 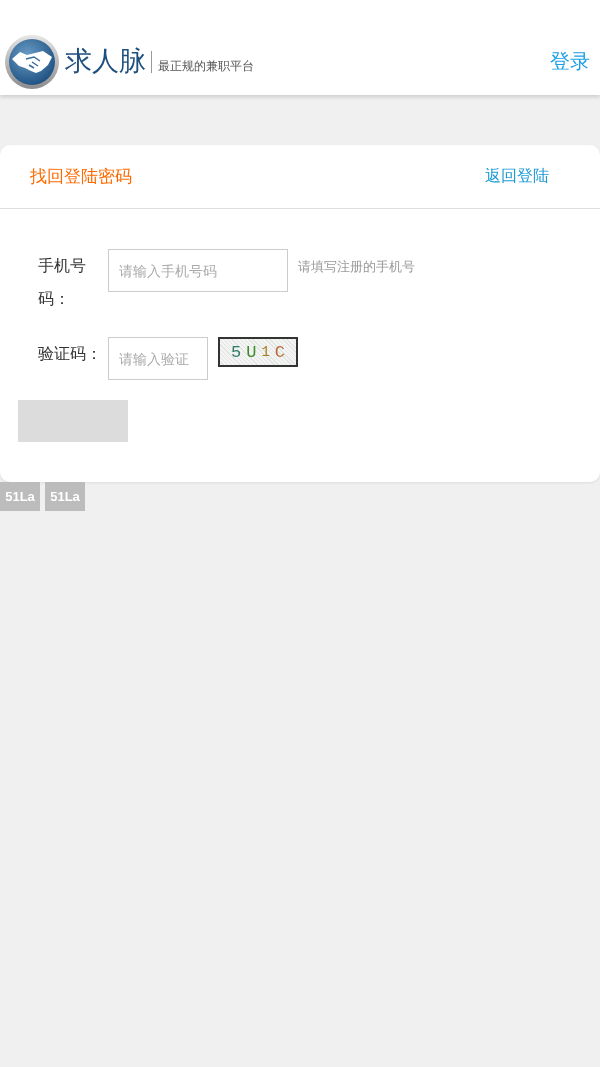 What do you see at coordinates (81, 177) in the screenshot?
I see `card-title: 找回登陆密码` at bounding box center [81, 177].